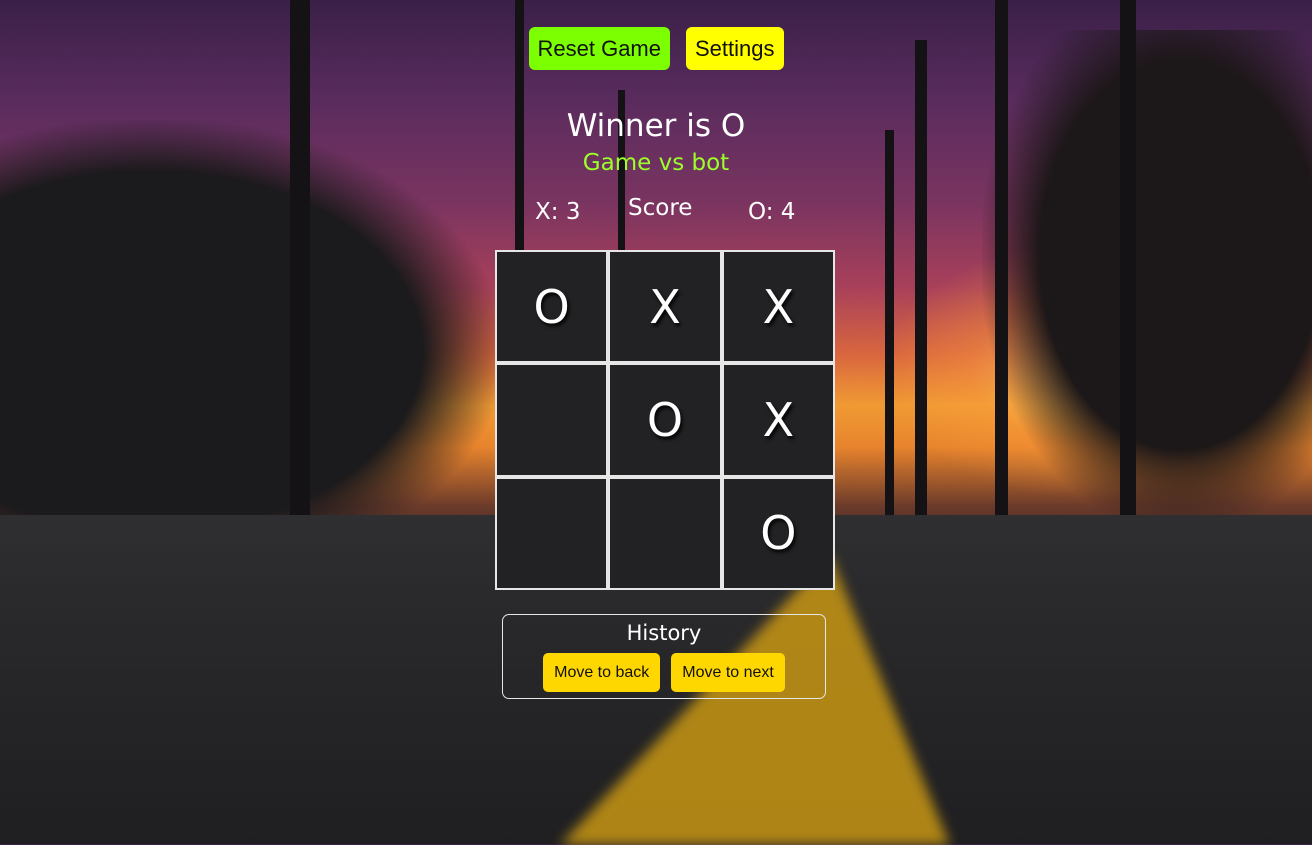 This screenshot has width=1312, height=845. What do you see at coordinates (664, 672) in the screenshot?
I see `history-controls: Move to back Move to next` at bounding box center [664, 672].